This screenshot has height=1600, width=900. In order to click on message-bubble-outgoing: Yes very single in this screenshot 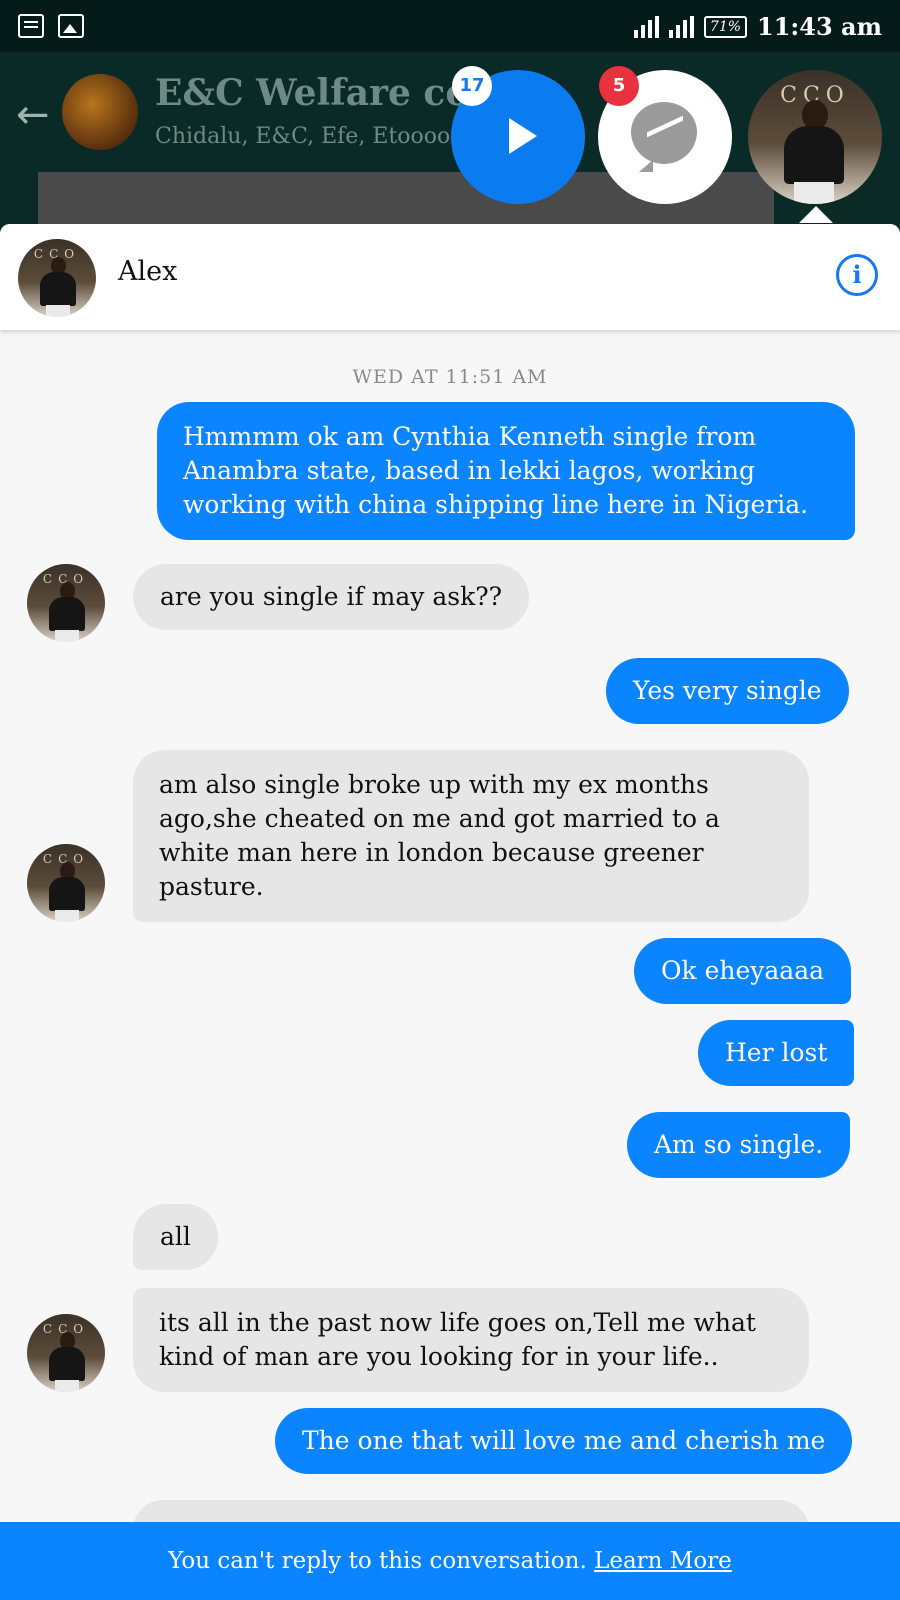, I will do `click(727, 691)`.